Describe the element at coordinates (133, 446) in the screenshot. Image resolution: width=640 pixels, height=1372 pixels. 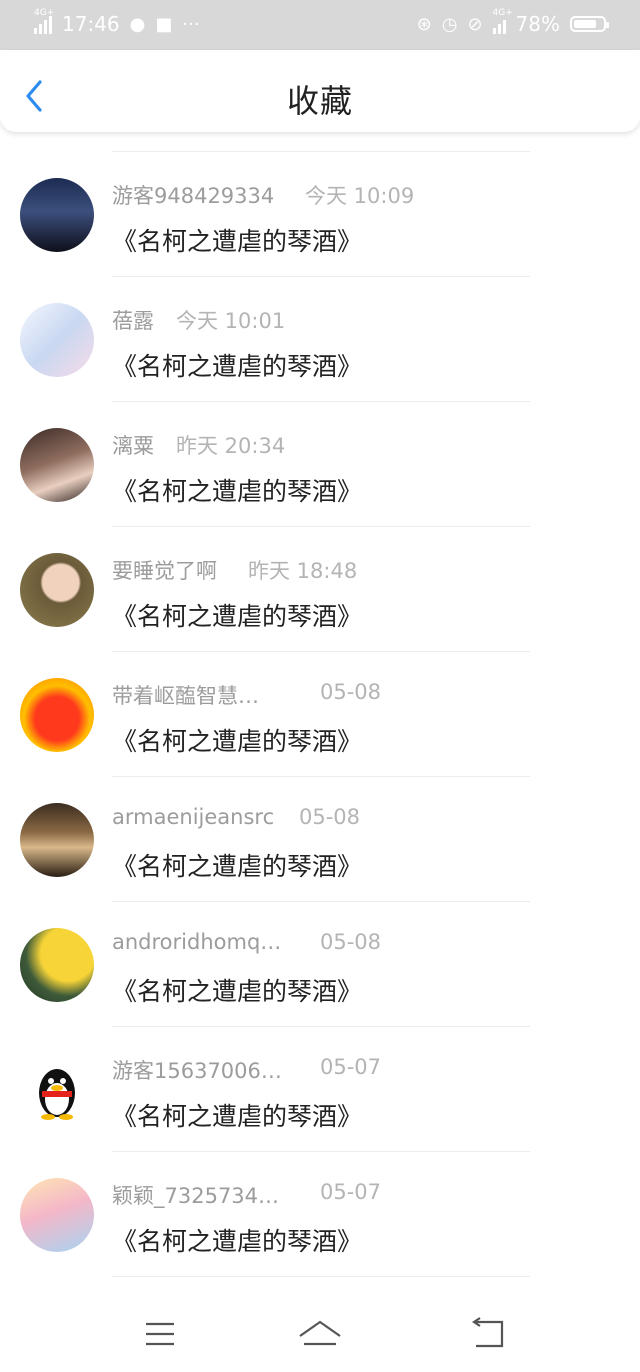
I see `user-name: 漓粟` at that location.